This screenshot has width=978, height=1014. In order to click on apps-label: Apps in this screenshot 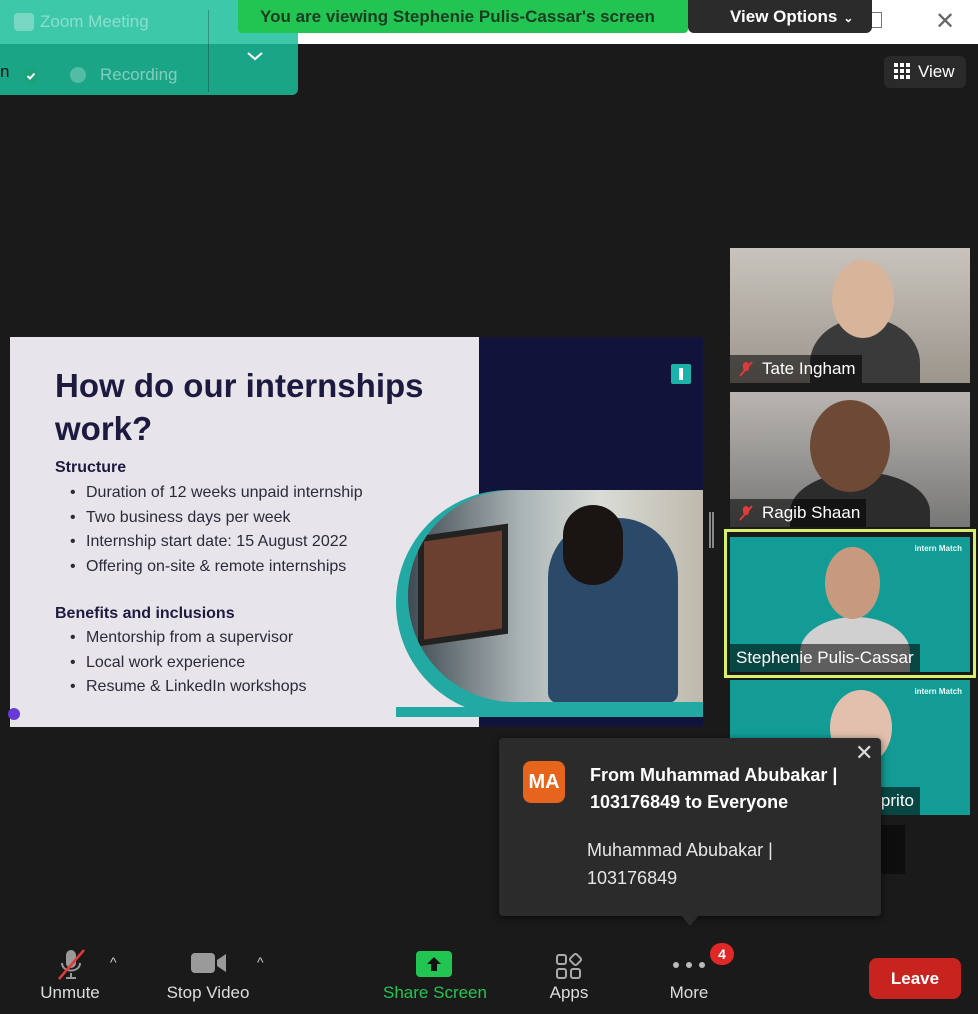, I will do `click(569, 992)`.